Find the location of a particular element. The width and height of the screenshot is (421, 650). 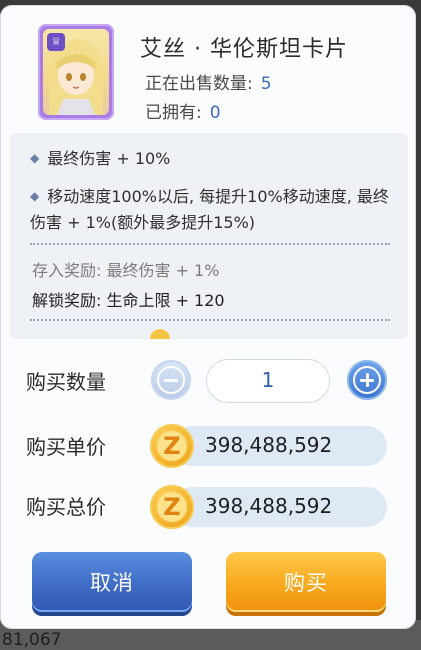

owned-value: 0 is located at coordinates (215, 113).